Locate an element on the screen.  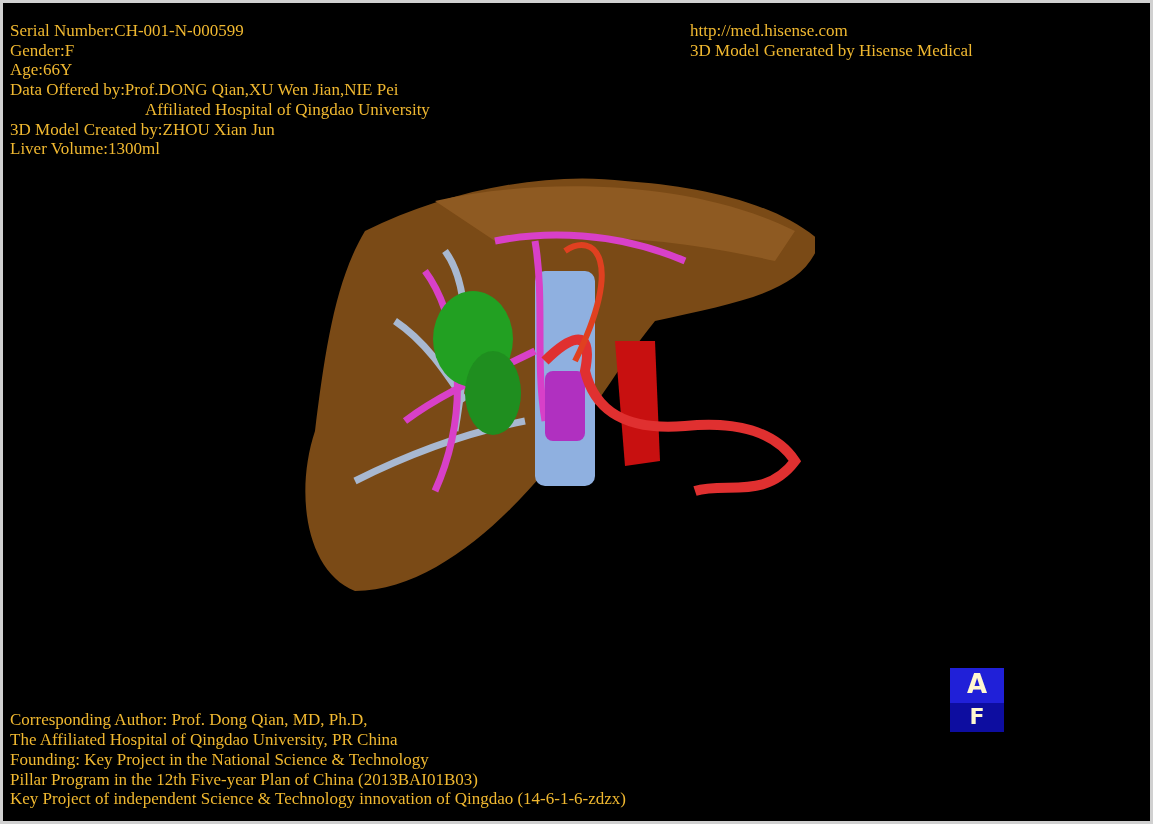
info-text: Data Offered by:Prof.DONG Qian,XU Wen Jian,NIE Pei is located at coordinates (204, 90).